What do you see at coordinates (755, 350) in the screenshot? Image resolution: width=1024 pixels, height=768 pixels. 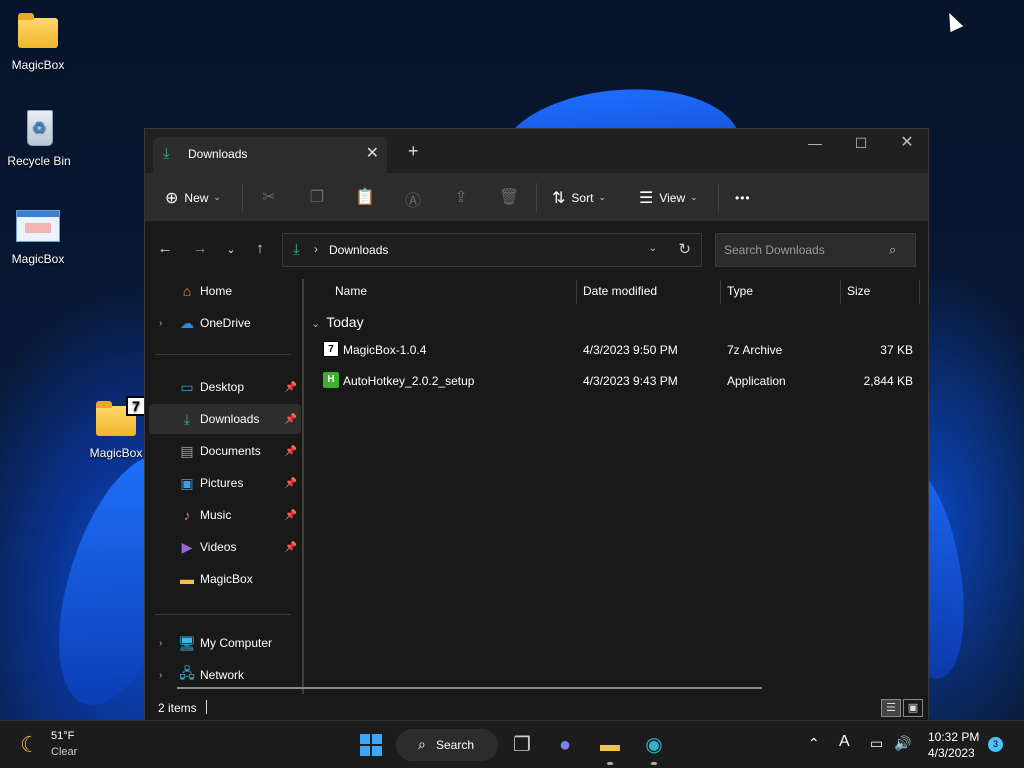 I see `file-type: 7z Archive` at bounding box center [755, 350].